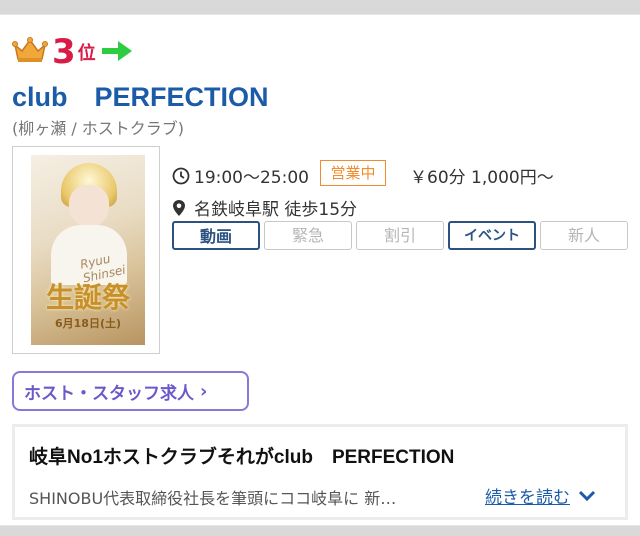 The height and width of the screenshot is (536, 640). Describe the element at coordinates (527, 498) in the screenshot. I see `read-more-label: 続きを読む` at that location.